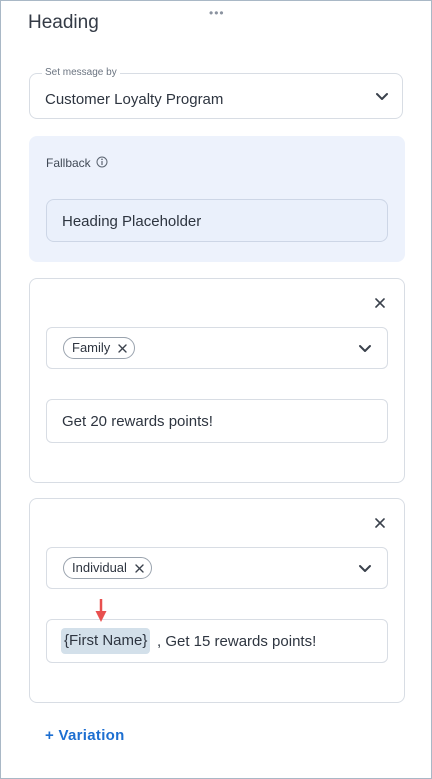 The width and height of the screenshot is (432, 779). What do you see at coordinates (217, 13) in the screenshot?
I see `drag-handle-icon: •••` at bounding box center [217, 13].